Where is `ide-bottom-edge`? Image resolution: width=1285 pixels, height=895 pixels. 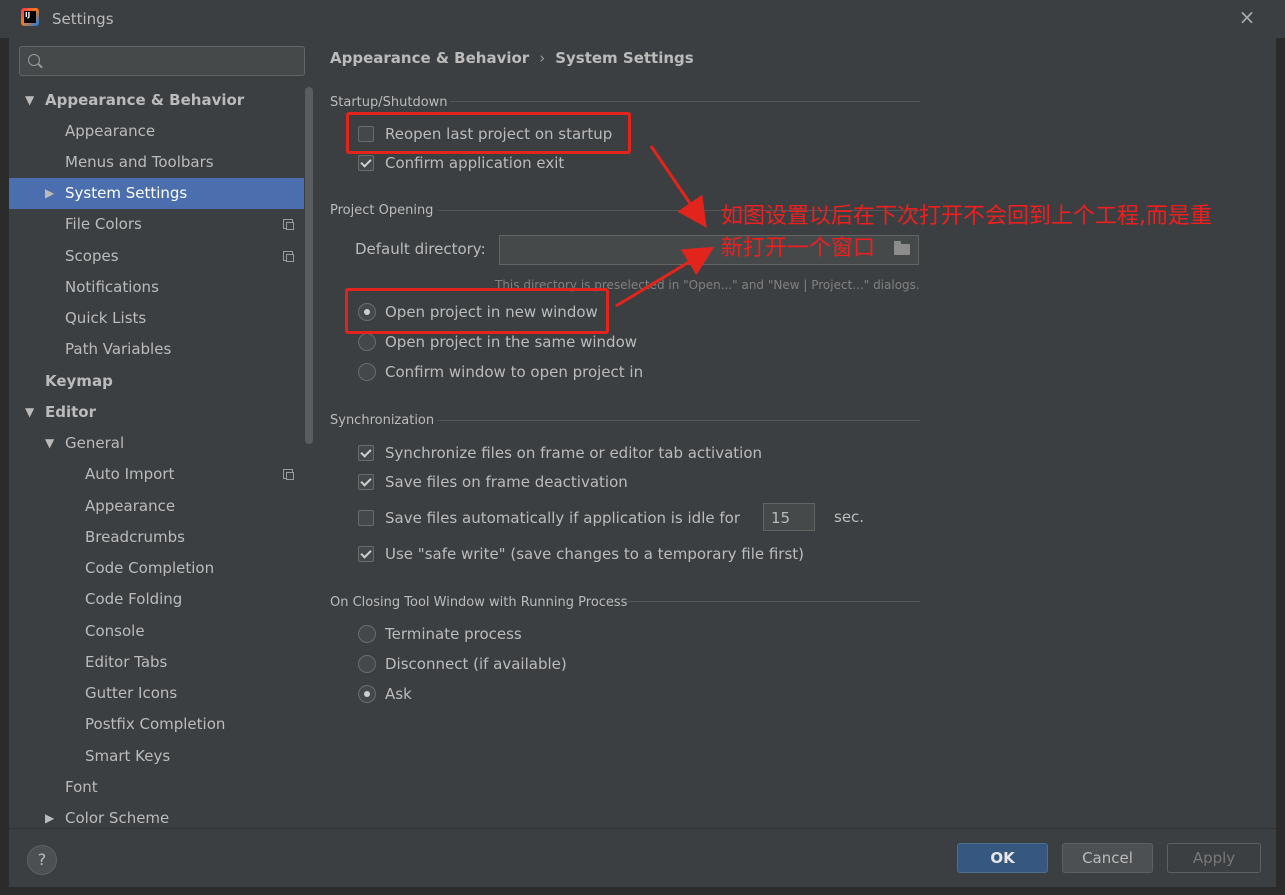
ide-bottom-edge is located at coordinates (642, 891).